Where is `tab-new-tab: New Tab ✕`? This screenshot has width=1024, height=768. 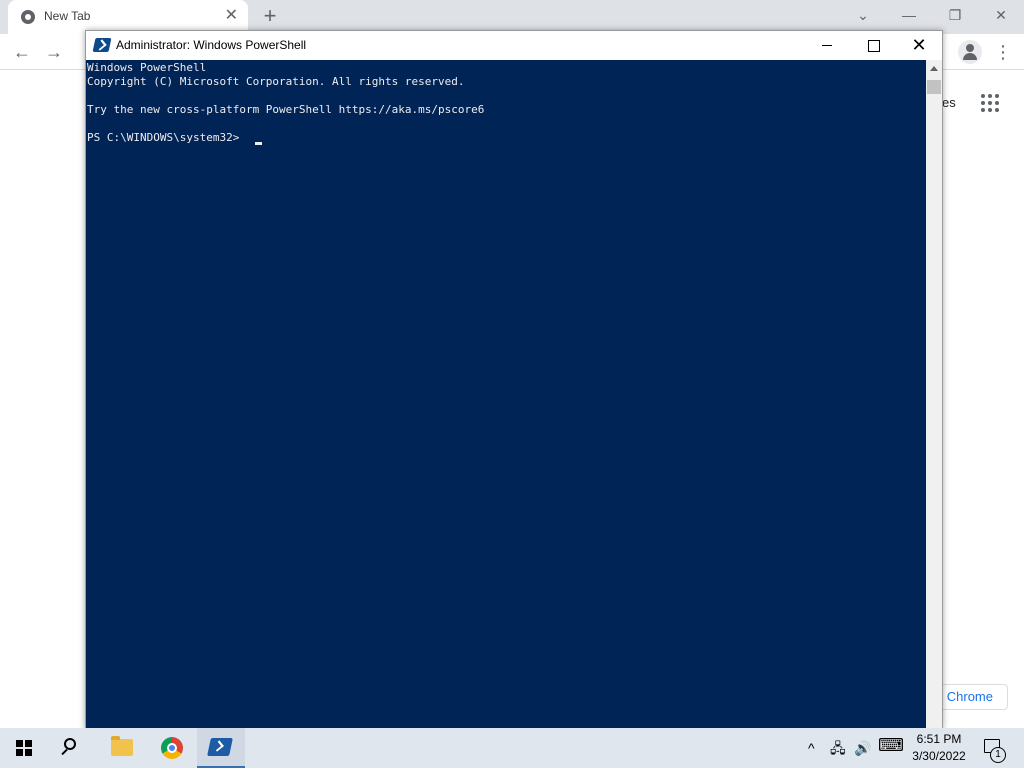
tab-new-tab: New Tab ✕ is located at coordinates (128, 17).